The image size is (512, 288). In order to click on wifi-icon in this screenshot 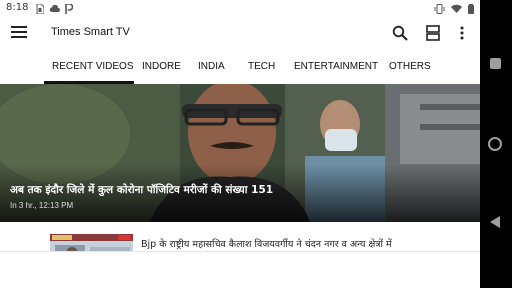, I will do `click(456, 8)`.